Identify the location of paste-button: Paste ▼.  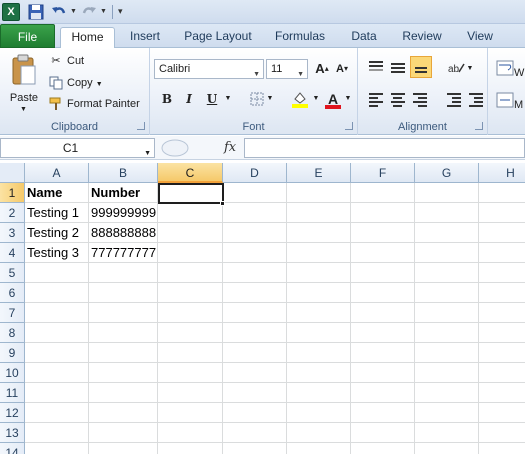
(24, 82).